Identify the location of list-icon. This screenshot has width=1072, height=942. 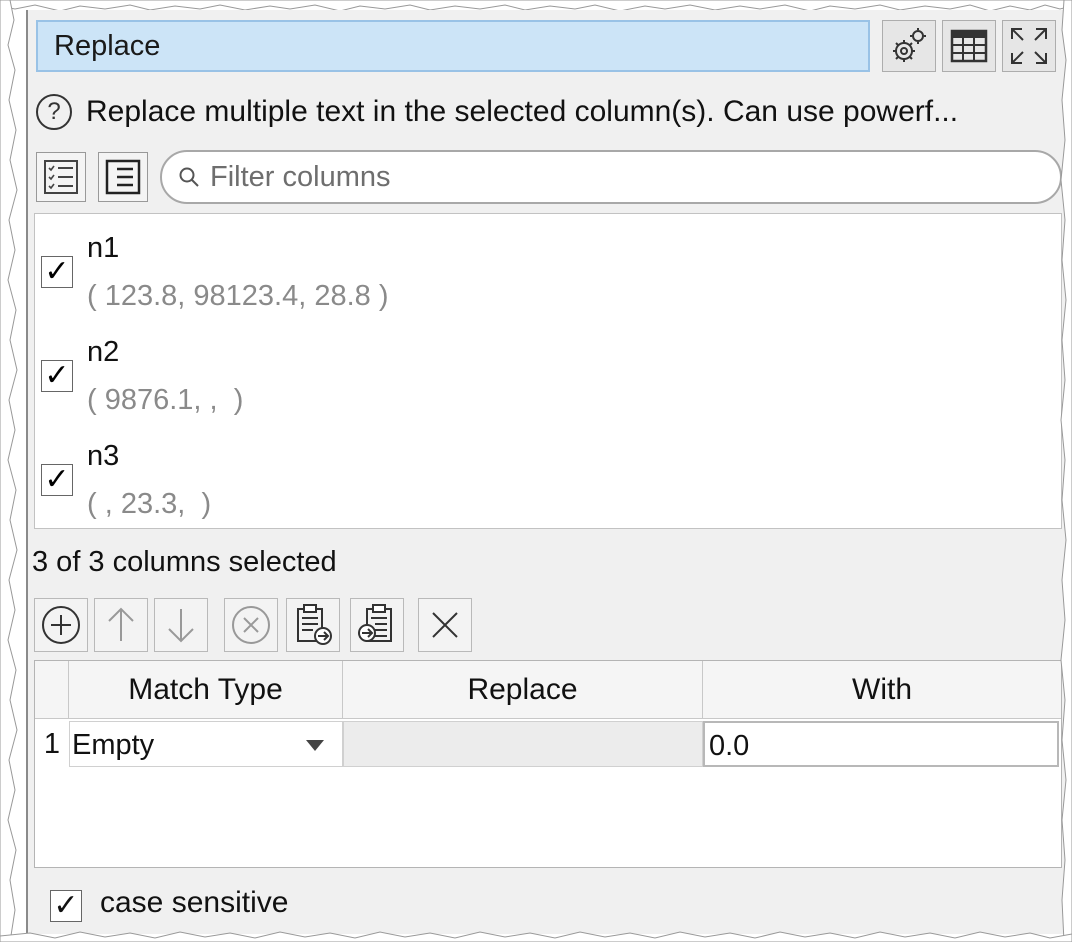
(123, 177).